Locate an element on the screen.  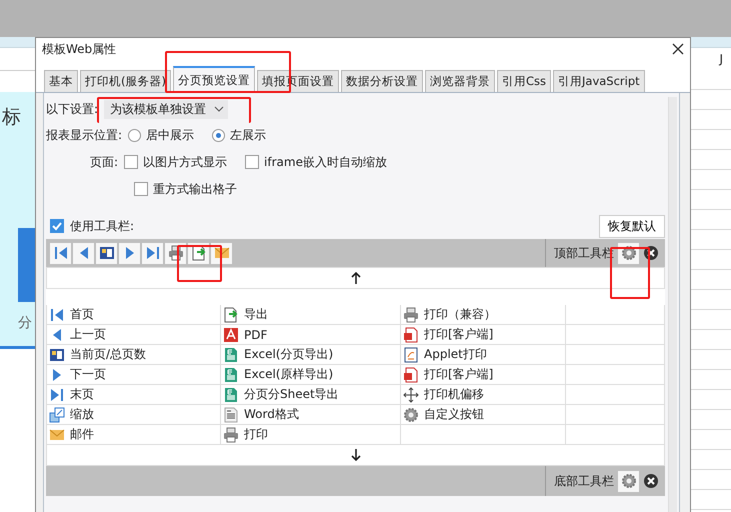
toolbar-option: 打印 is located at coordinates (256, 434).